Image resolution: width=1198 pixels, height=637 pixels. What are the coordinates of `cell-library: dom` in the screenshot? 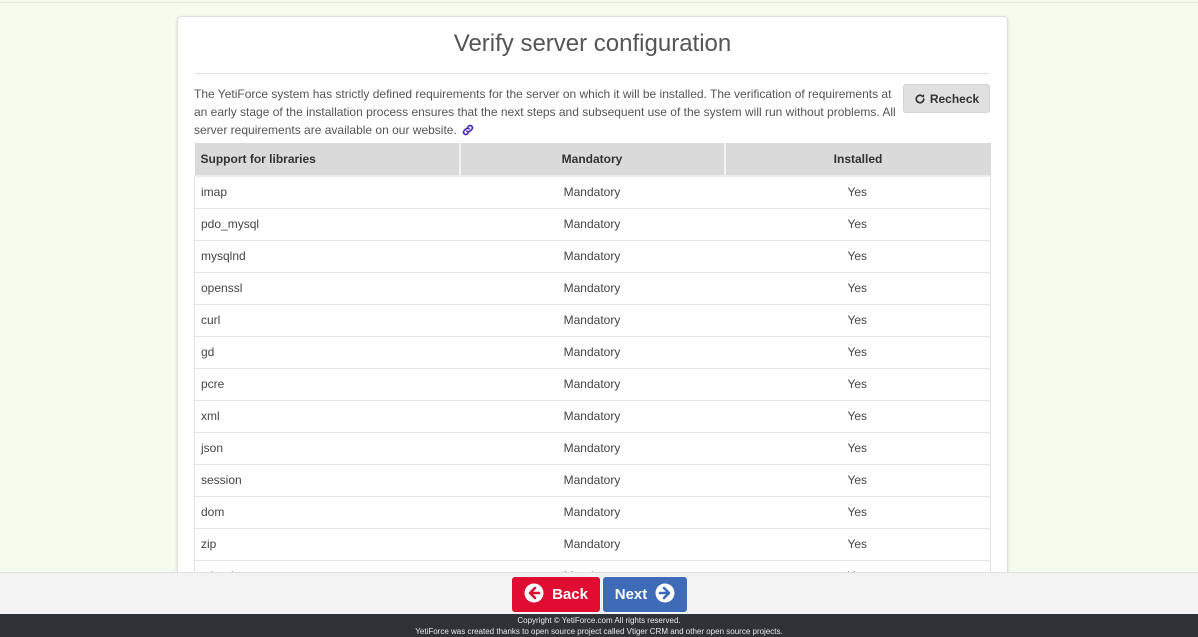 It's located at (327, 512).